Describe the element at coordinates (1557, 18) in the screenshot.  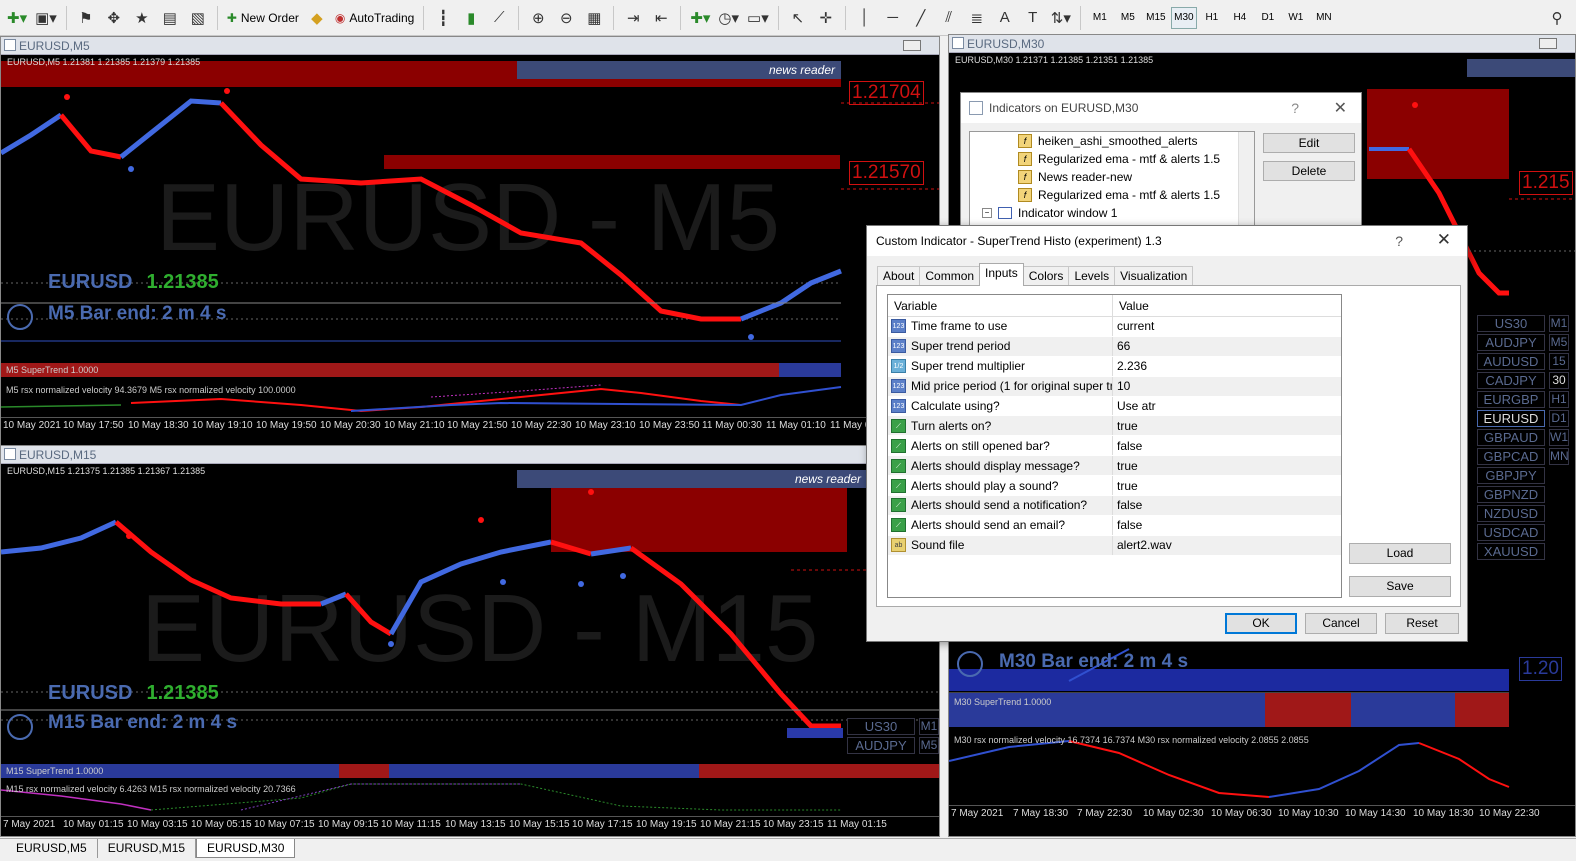
I see `search-icon: ⚲` at that location.